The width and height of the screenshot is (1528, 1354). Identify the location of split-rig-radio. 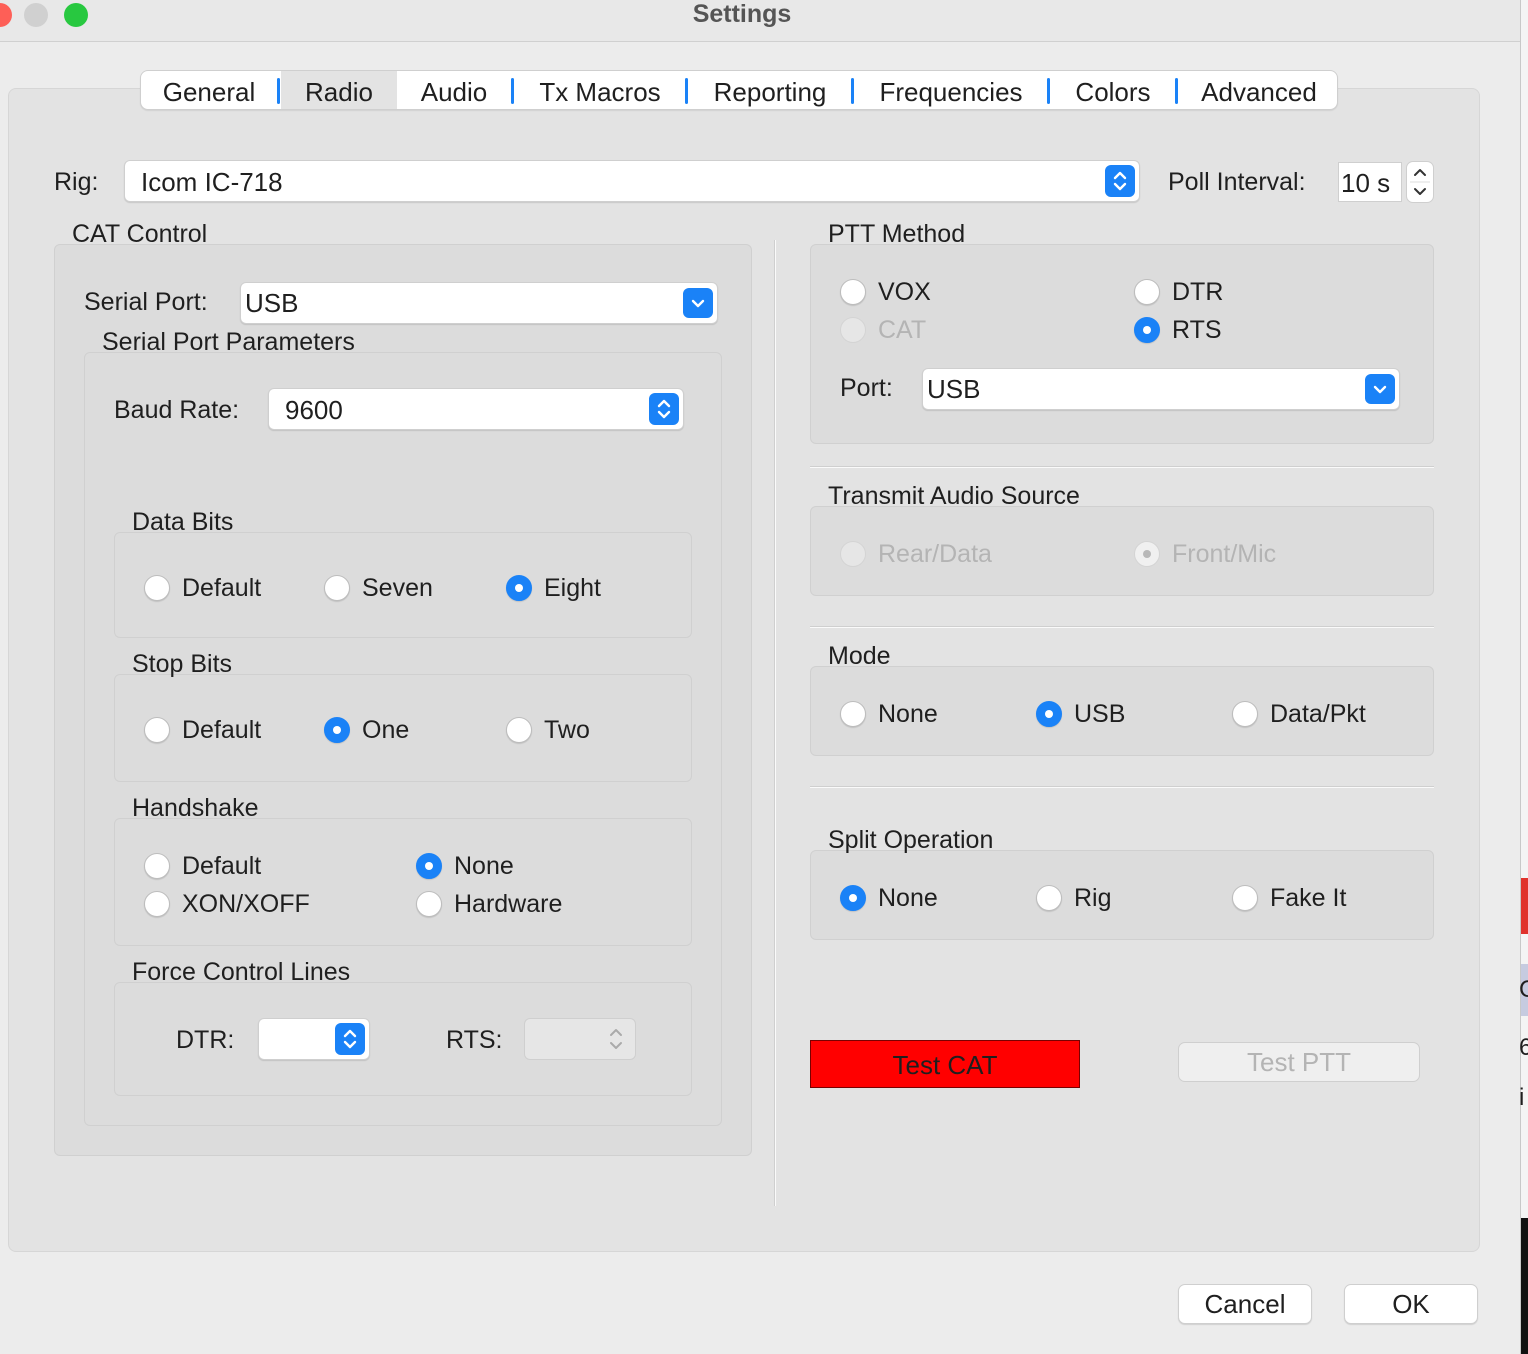
(1049, 898).